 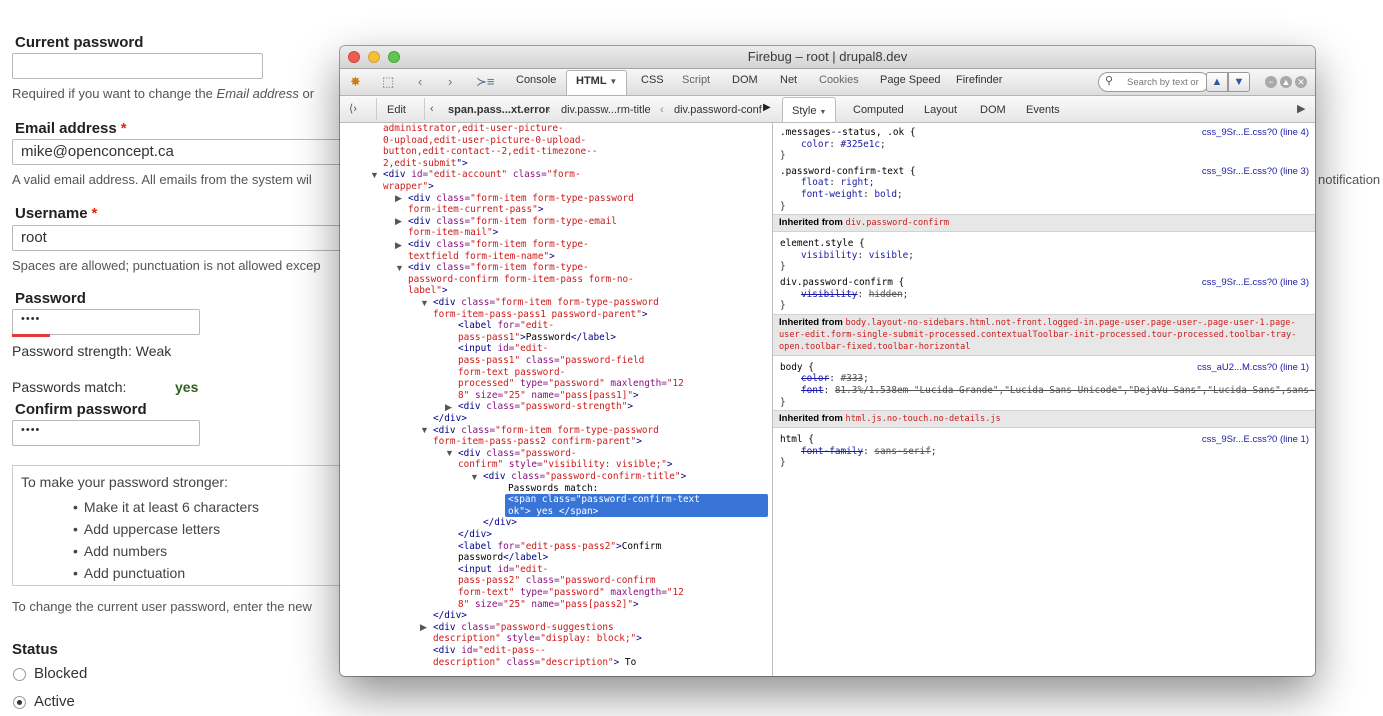 I want to click on css-source-link: css_aU2...M.css?0 (line 1), so click(x=1253, y=367).